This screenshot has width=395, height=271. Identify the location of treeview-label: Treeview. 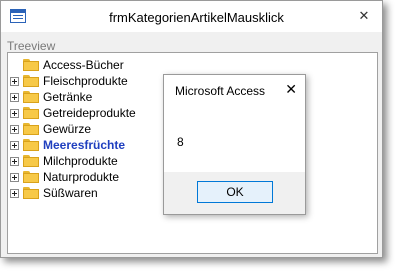
(31, 46).